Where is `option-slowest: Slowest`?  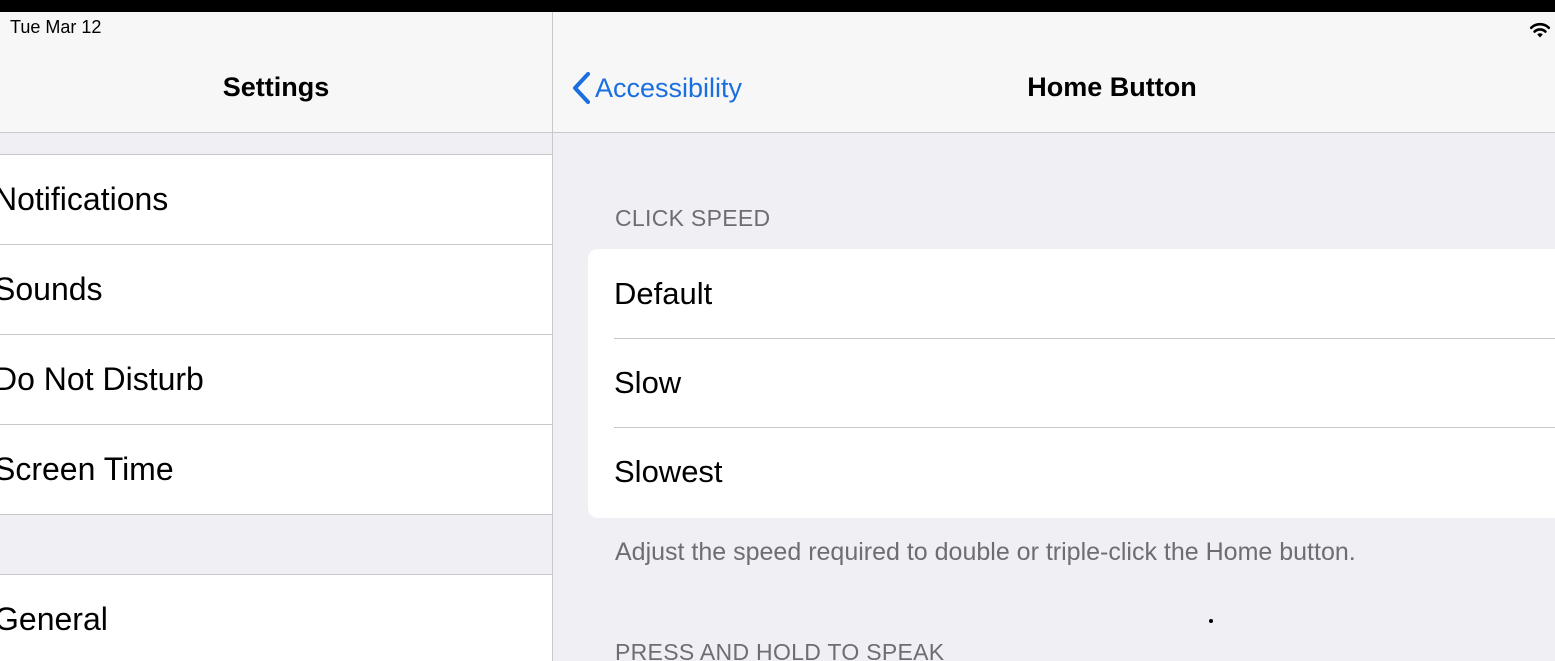 option-slowest: Slowest is located at coordinates (1071, 471).